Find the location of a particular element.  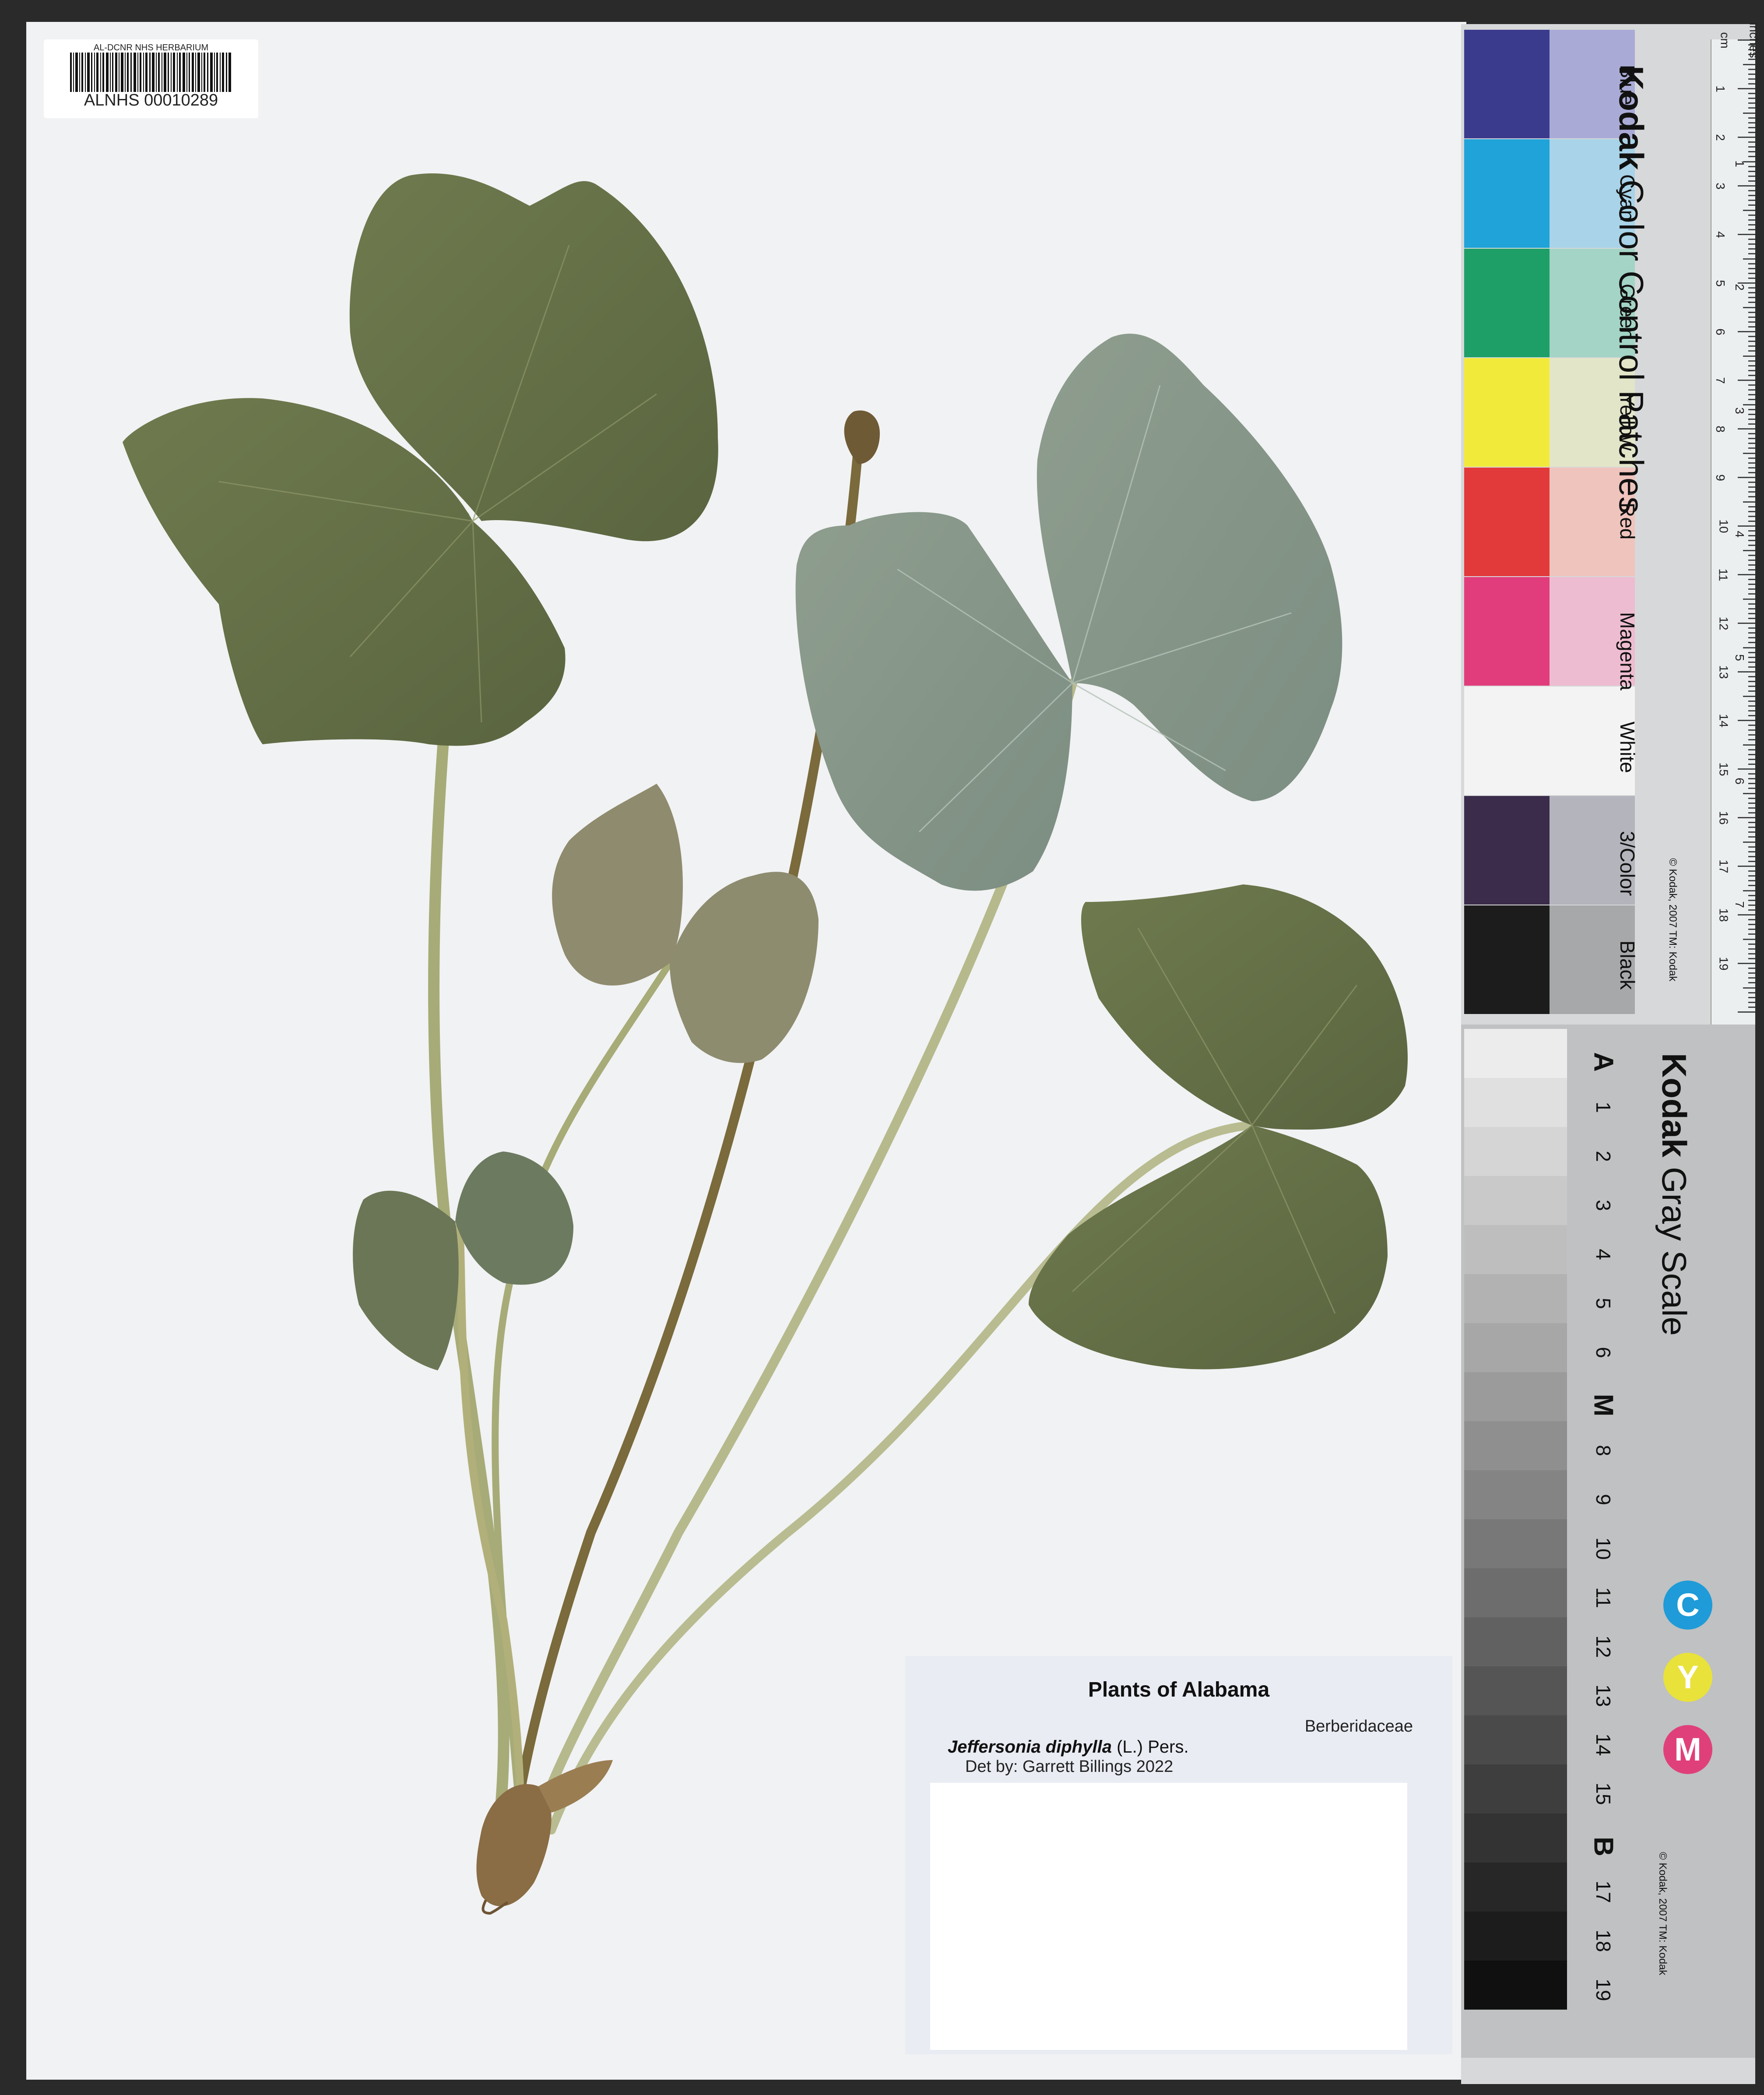

ruler-cm-label: 16 is located at coordinates (1724, 818).